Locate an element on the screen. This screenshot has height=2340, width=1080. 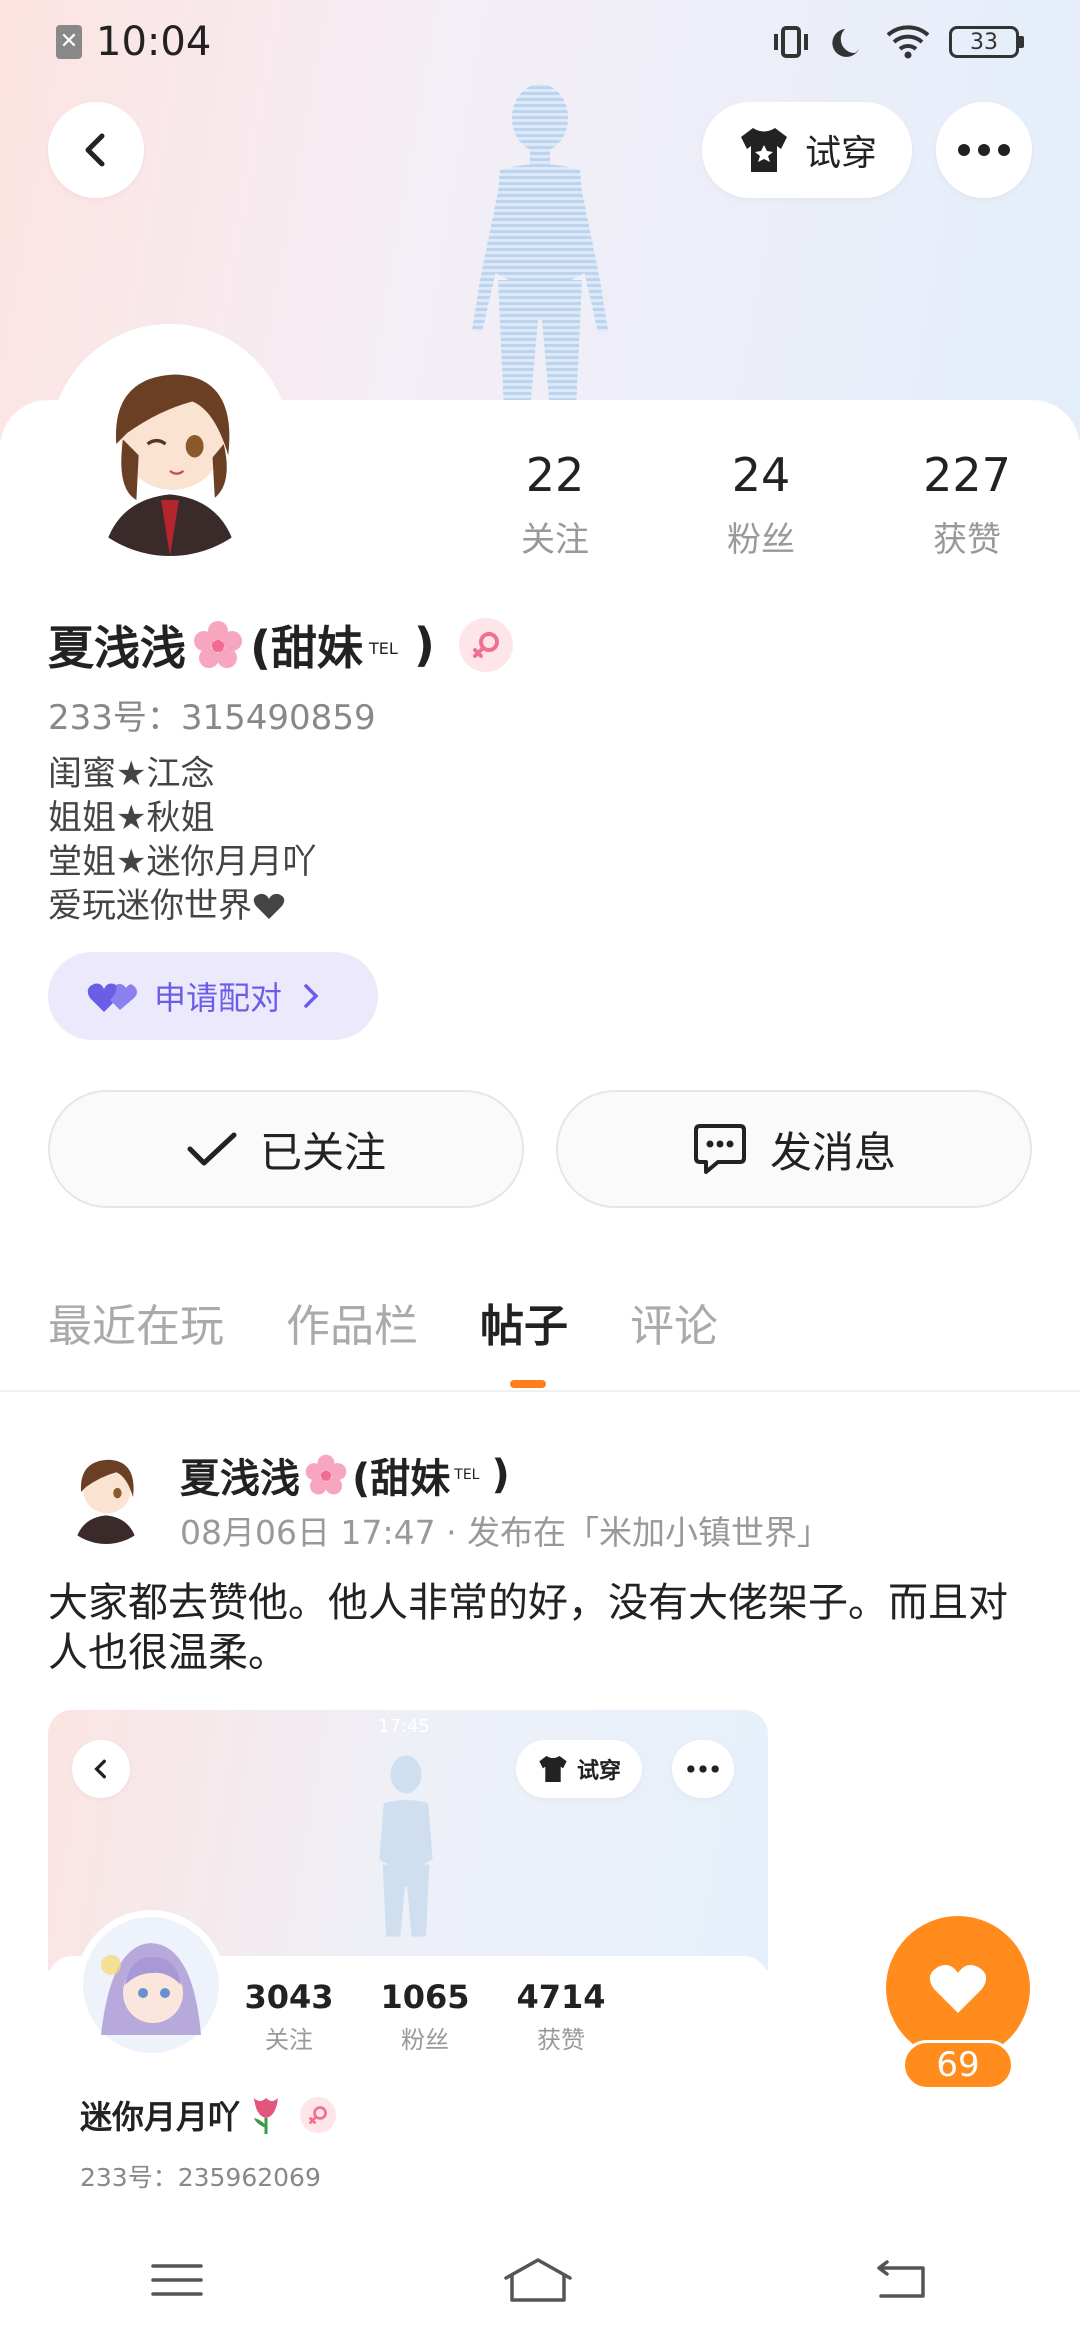
embedded-stat-likes-label: 获赞 is located at coordinates (561, 2040).